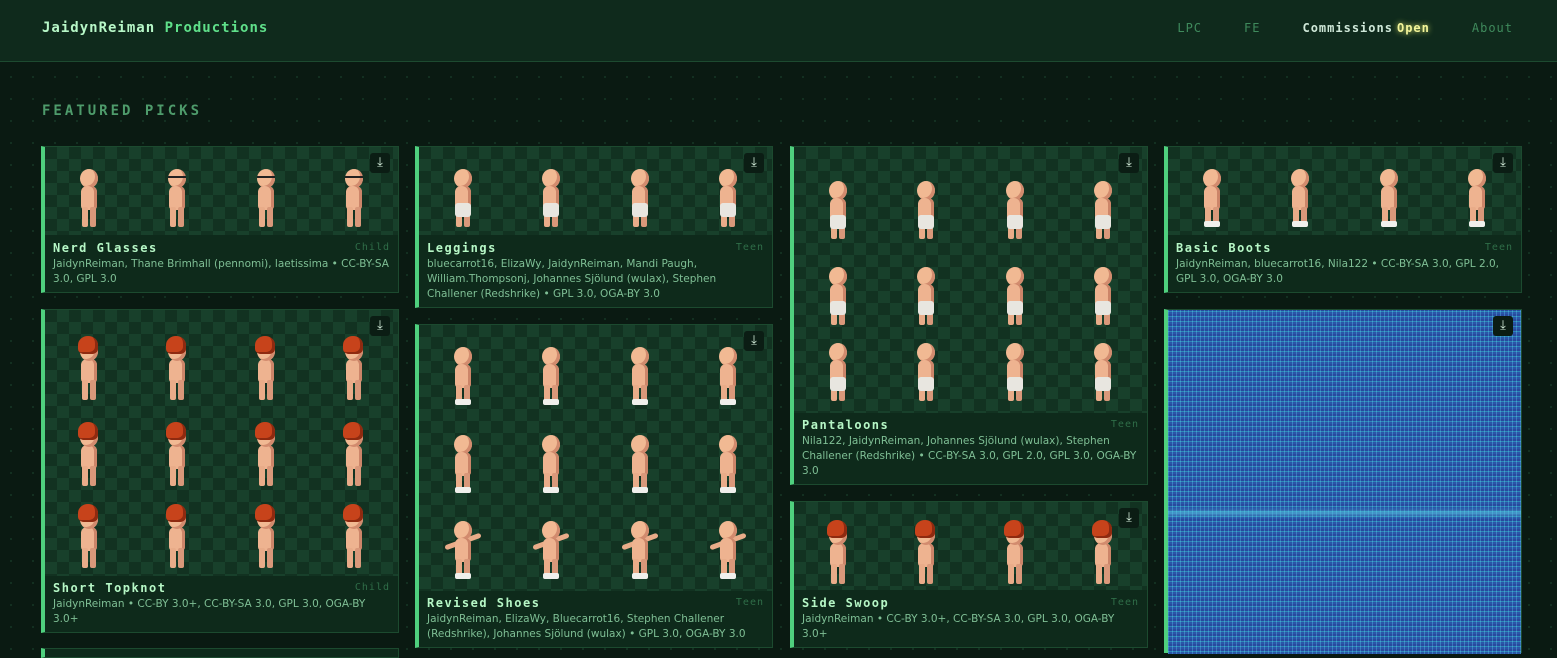 This screenshot has width=1557, height=658. I want to click on section-title: FEATURED PICKS, so click(122, 111).